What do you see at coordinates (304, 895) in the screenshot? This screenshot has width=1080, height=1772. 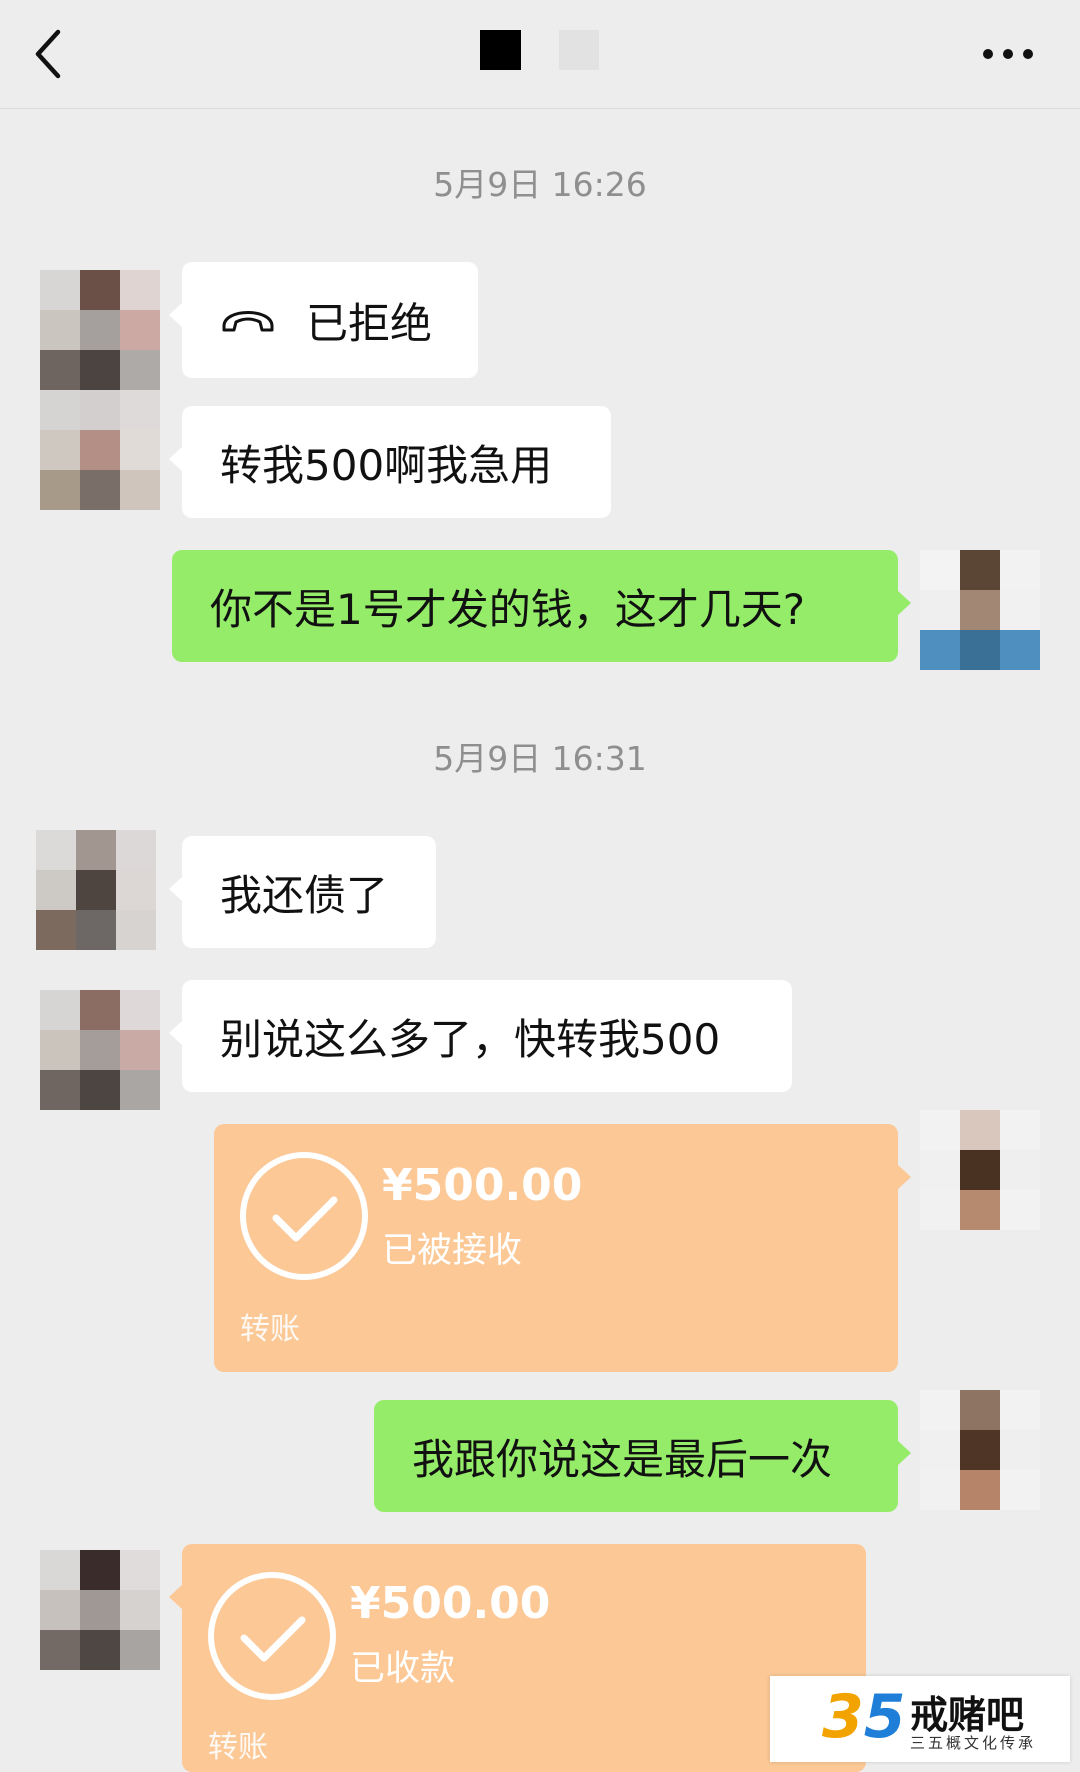 I see `message-text: 我还债了` at bounding box center [304, 895].